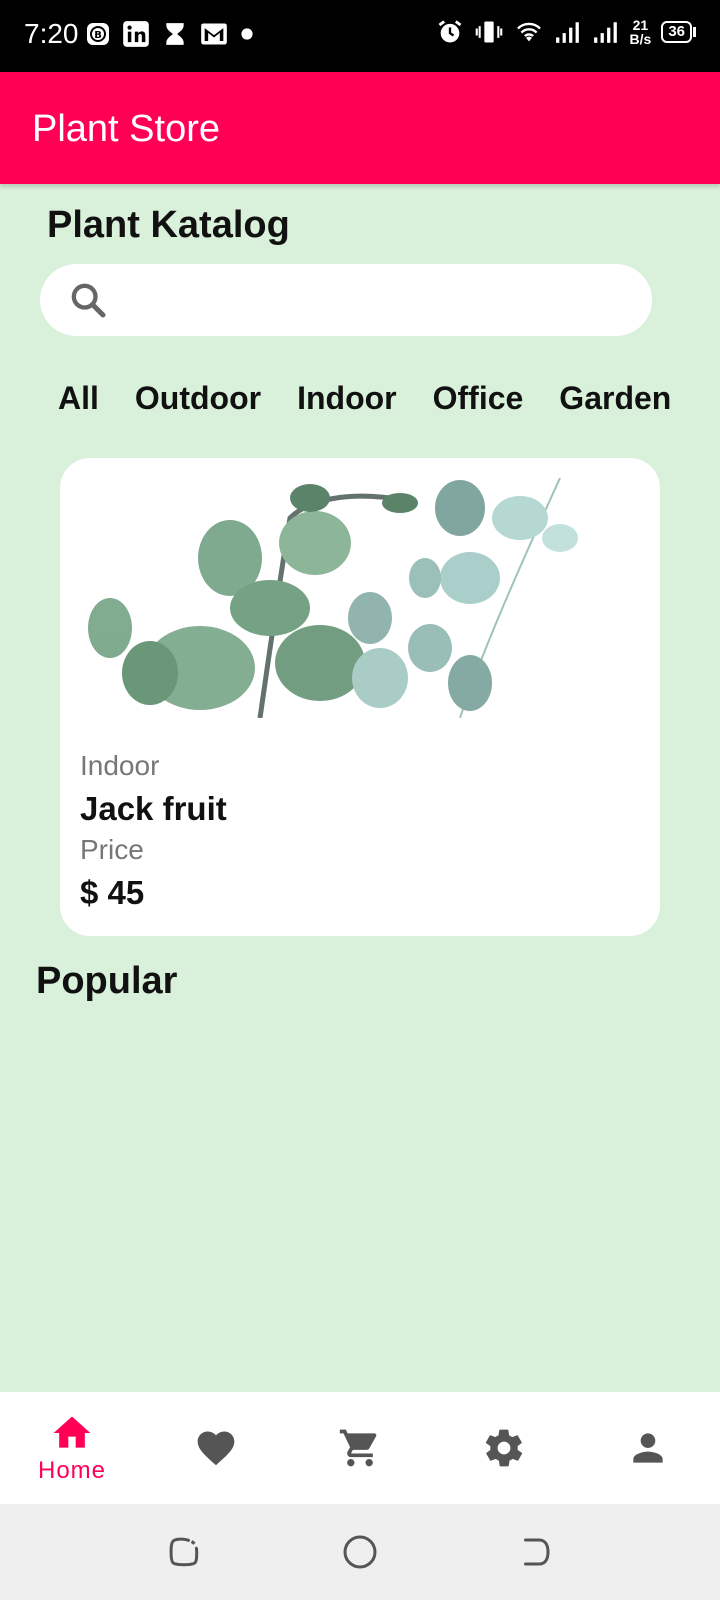 This screenshot has width=720, height=1600. I want to click on catalog-title: Plant Katalog, so click(168, 225).